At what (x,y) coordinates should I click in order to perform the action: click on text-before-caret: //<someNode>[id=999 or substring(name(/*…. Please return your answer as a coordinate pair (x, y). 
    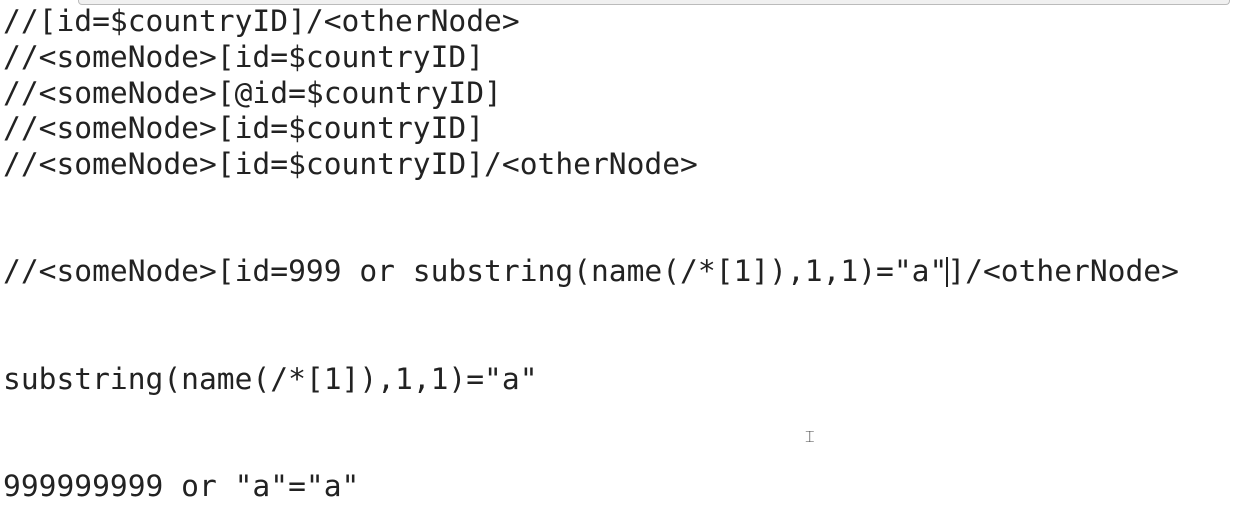
    Looking at the image, I should click on (475, 271).